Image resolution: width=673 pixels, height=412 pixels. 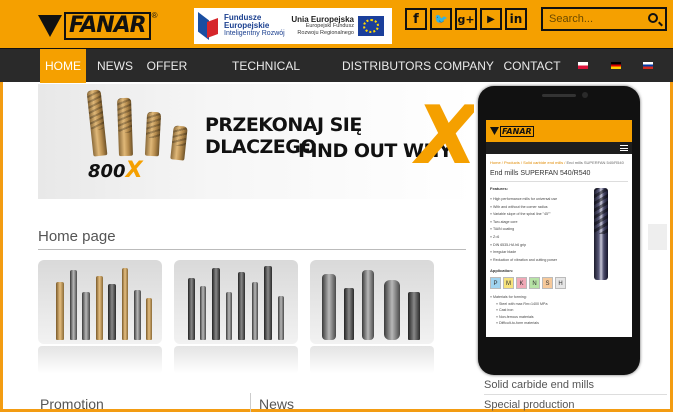 What do you see at coordinates (534, 283) in the screenshot?
I see `material-n: N` at bounding box center [534, 283].